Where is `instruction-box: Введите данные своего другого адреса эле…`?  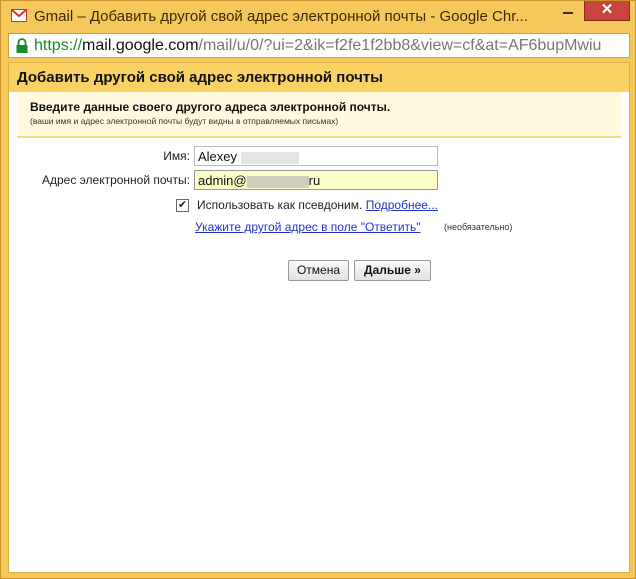
instruction-box: Введите данные своего другого адреса эле… is located at coordinates (319, 115).